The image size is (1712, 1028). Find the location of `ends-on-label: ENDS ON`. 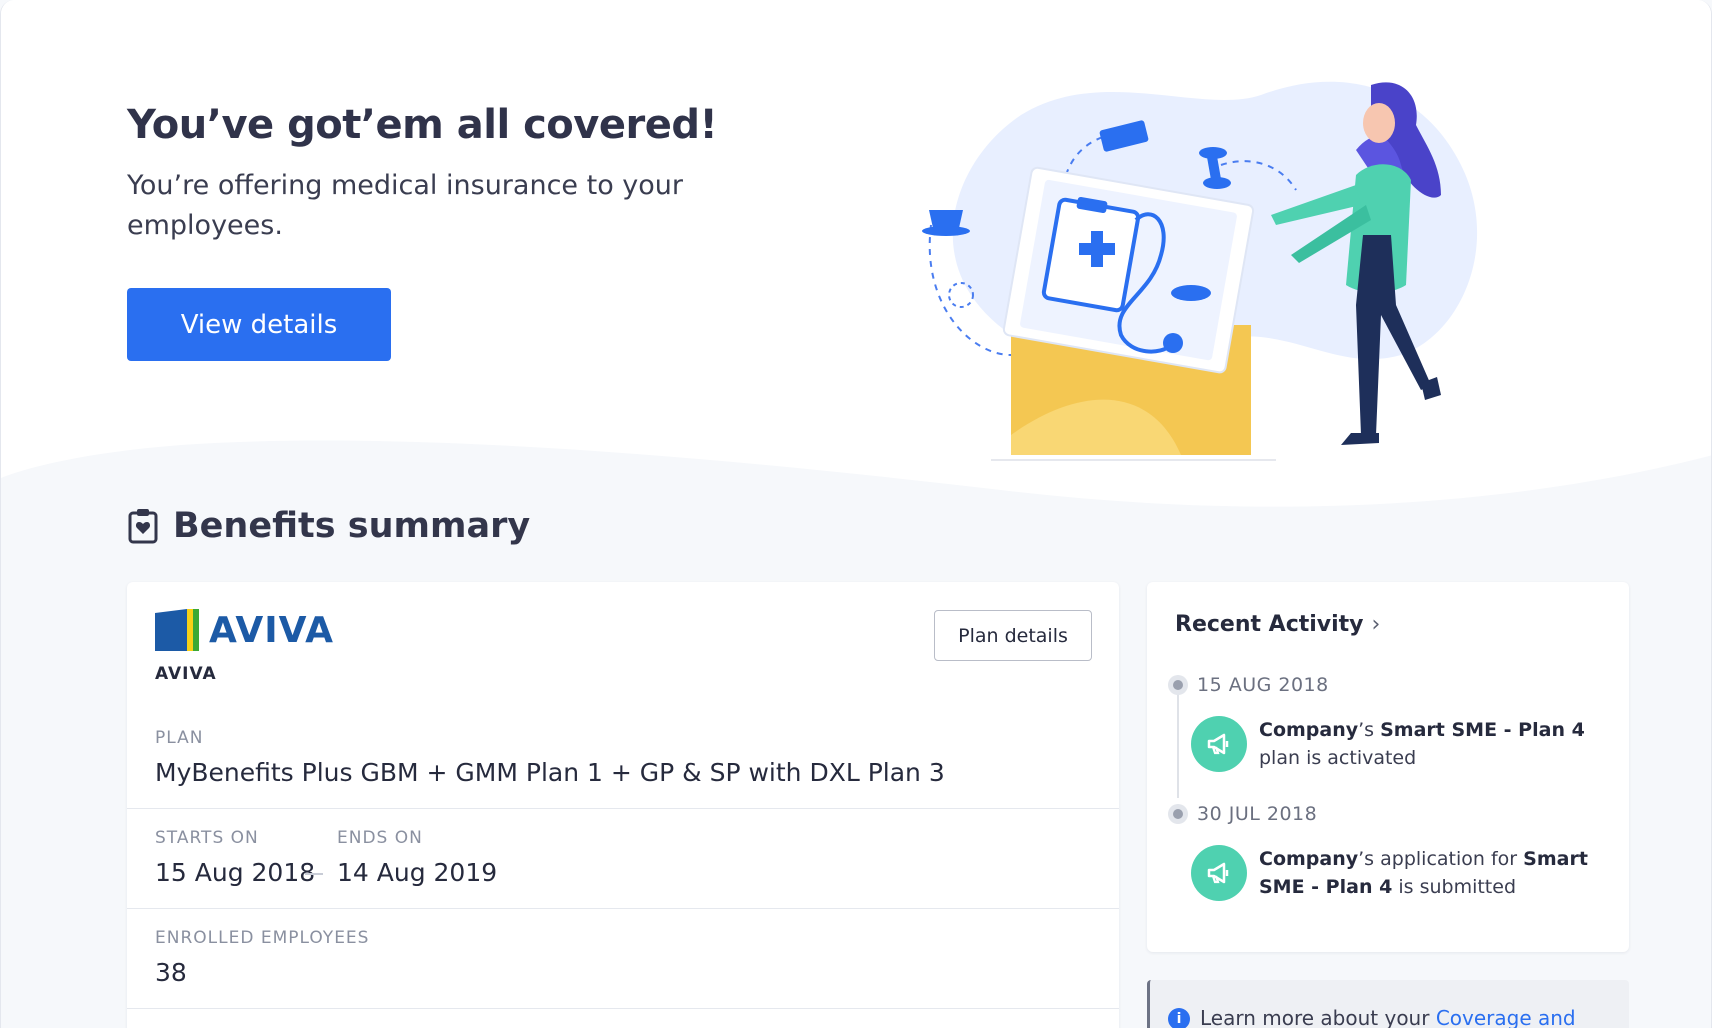

ends-on-label: ENDS ON is located at coordinates (380, 838).